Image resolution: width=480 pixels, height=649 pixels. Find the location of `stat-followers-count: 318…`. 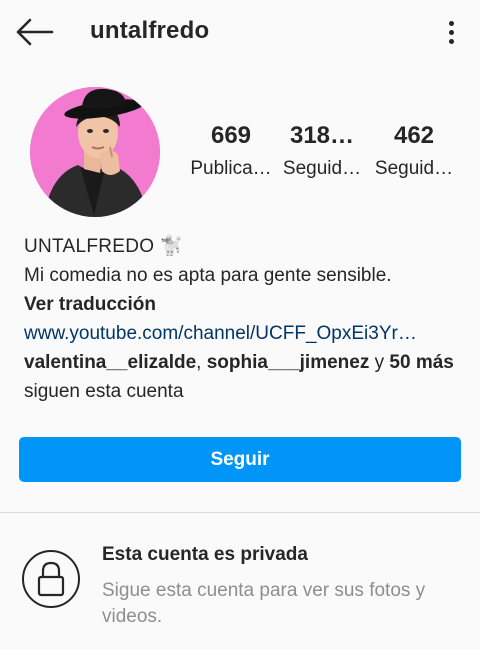

stat-followers-count: 318… is located at coordinates (322, 135).